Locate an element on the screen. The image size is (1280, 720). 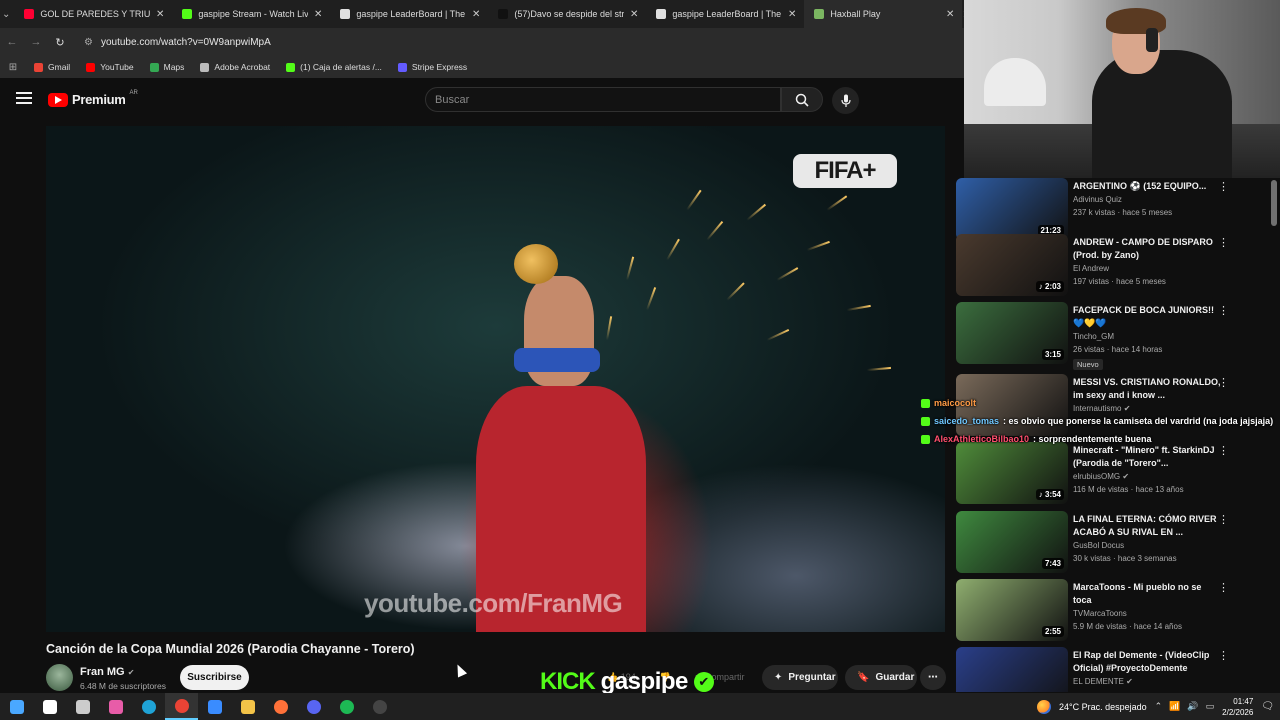
url-input: ⚙ youtube.com/watch?v=0W9anpwiMpA is located at coordinates (518, 42).